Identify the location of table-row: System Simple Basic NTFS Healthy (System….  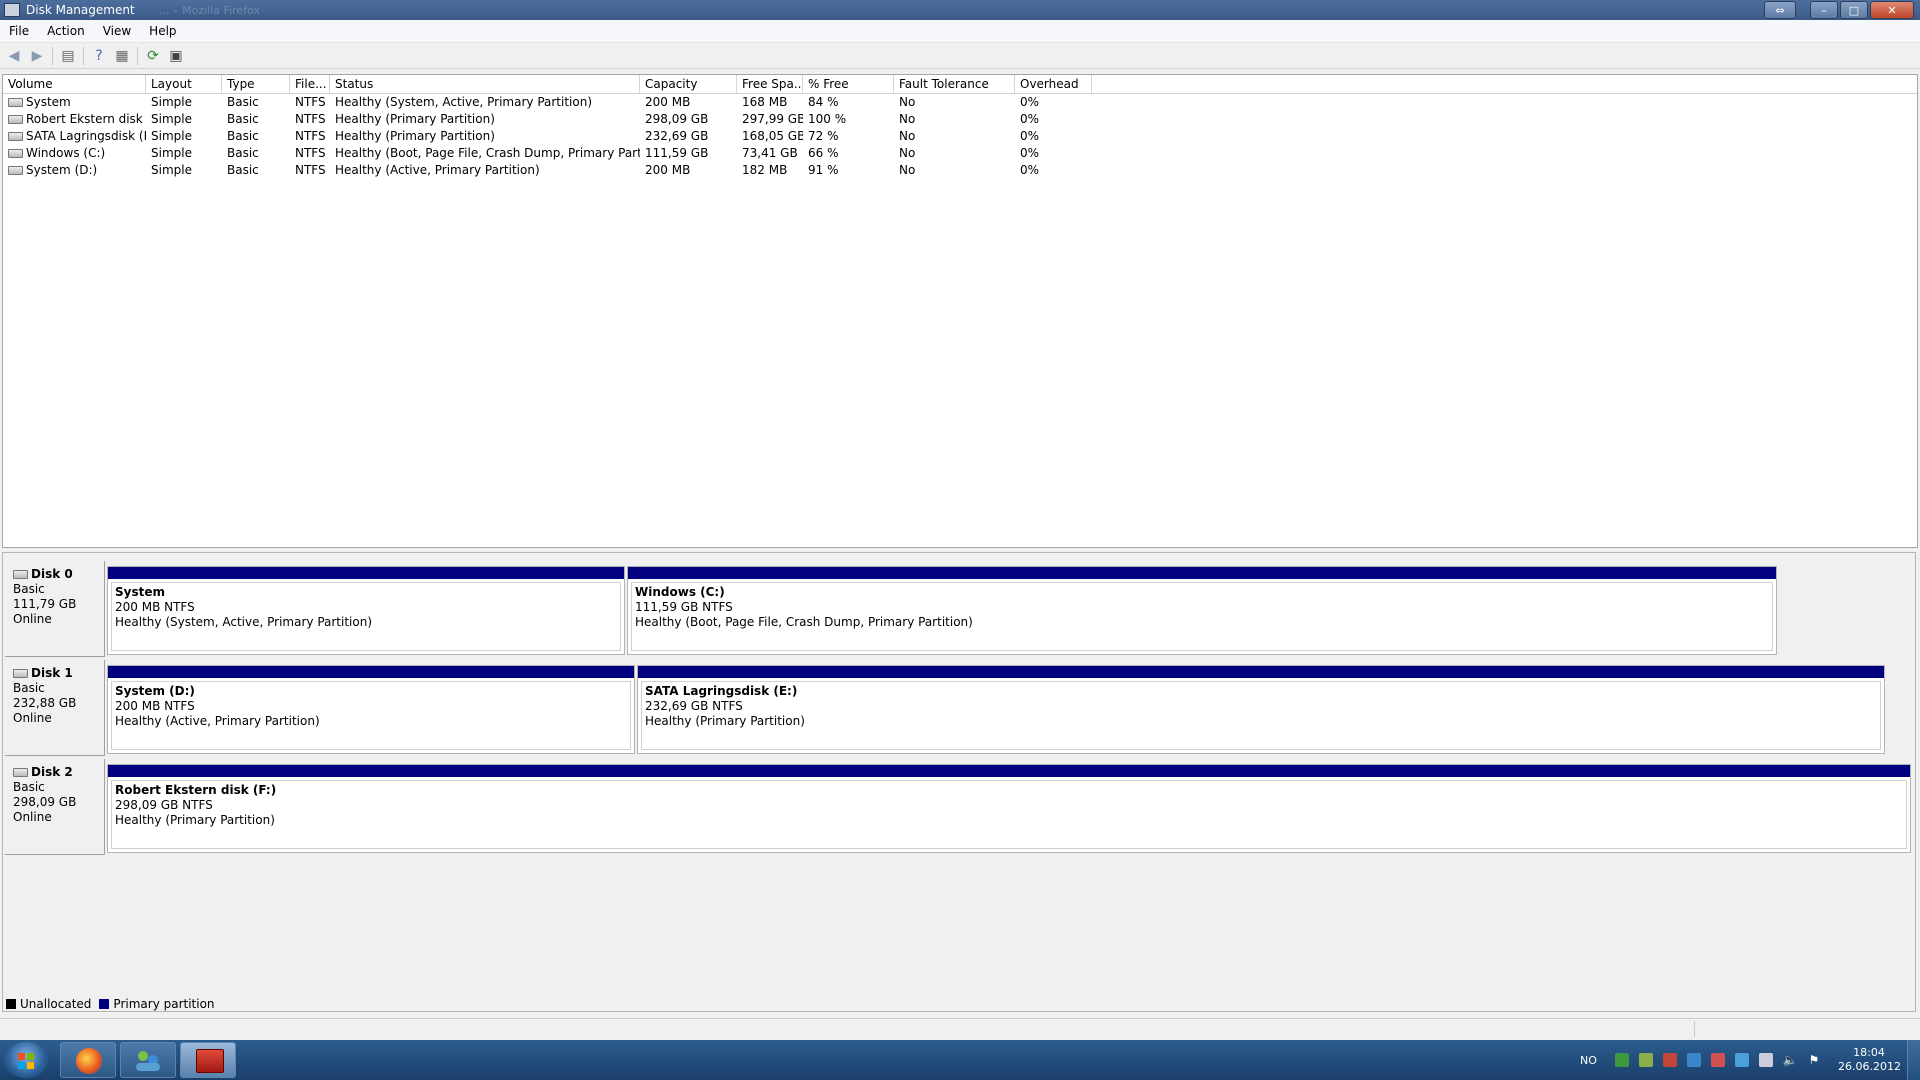
(960, 102).